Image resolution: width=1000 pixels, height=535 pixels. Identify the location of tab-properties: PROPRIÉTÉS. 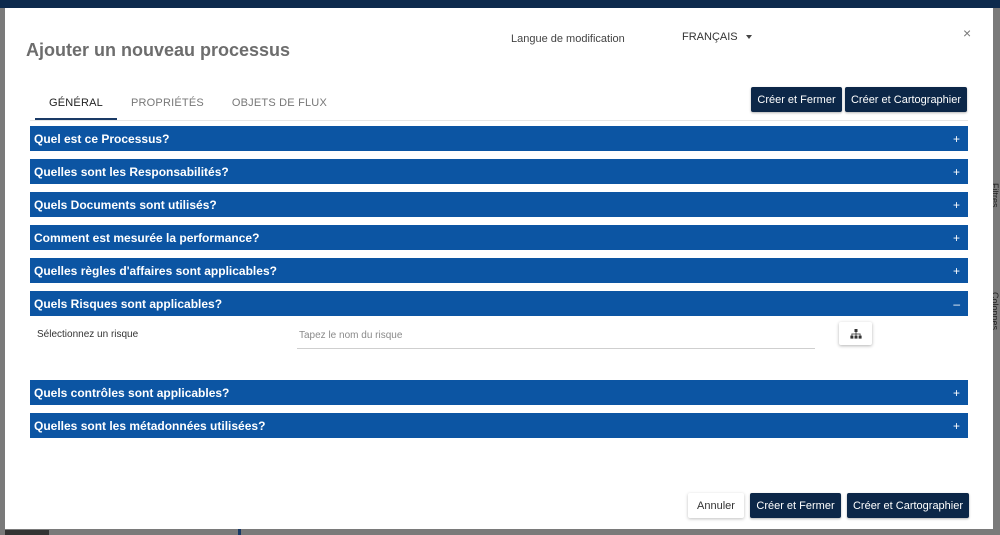
(167, 105).